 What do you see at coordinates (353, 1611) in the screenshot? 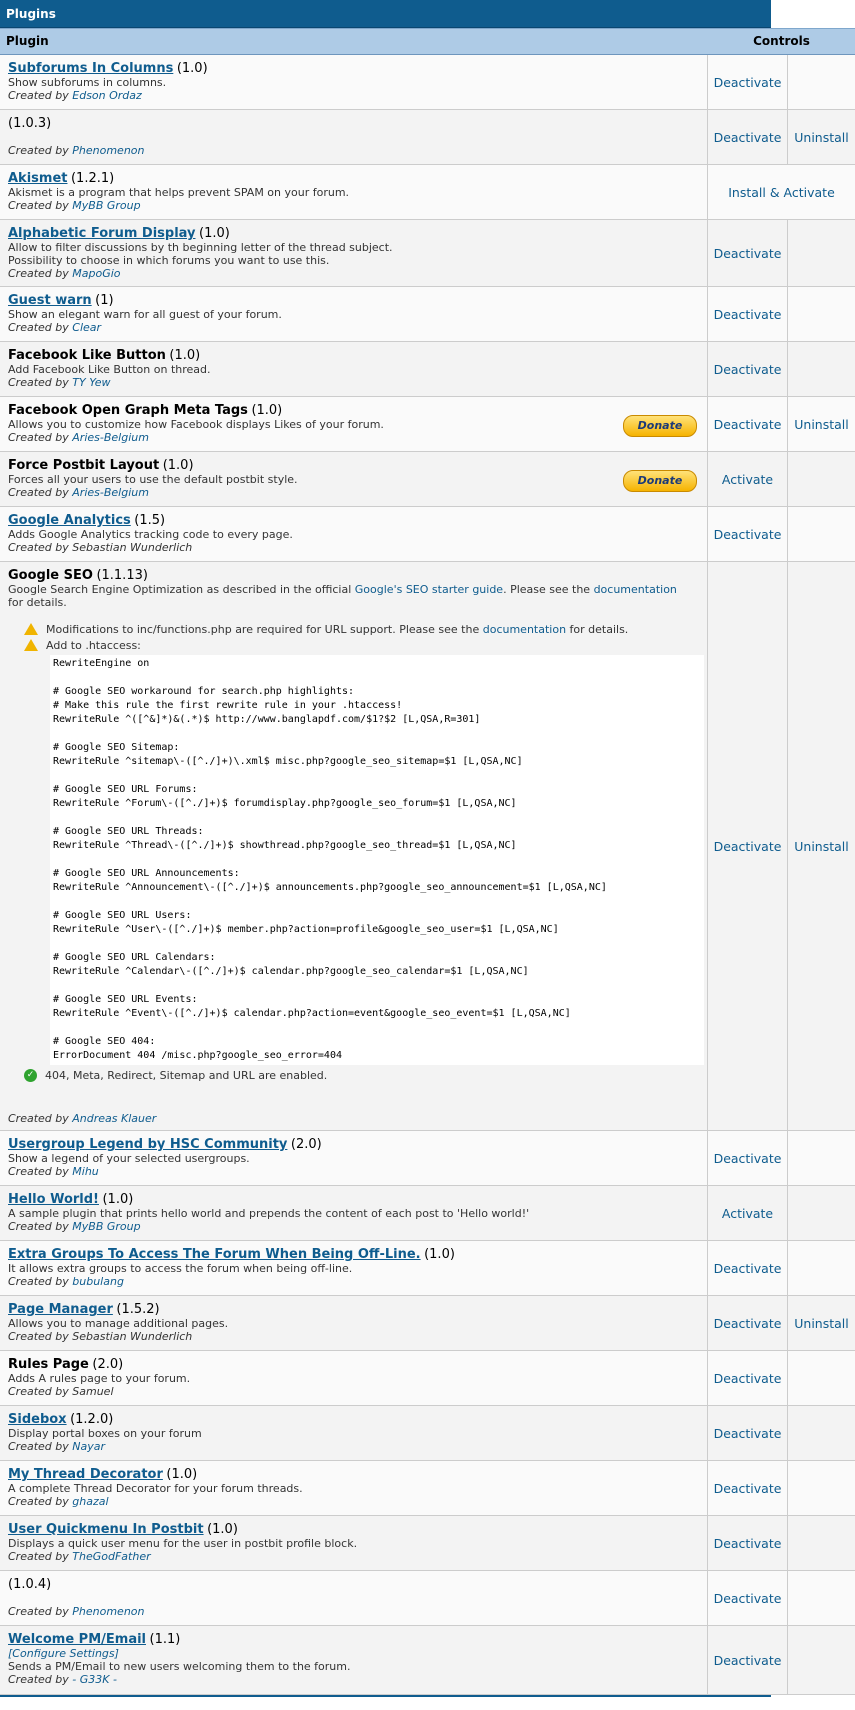
I see `plugin-author-line: Created by Phenomenon` at bounding box center [353, 1611].